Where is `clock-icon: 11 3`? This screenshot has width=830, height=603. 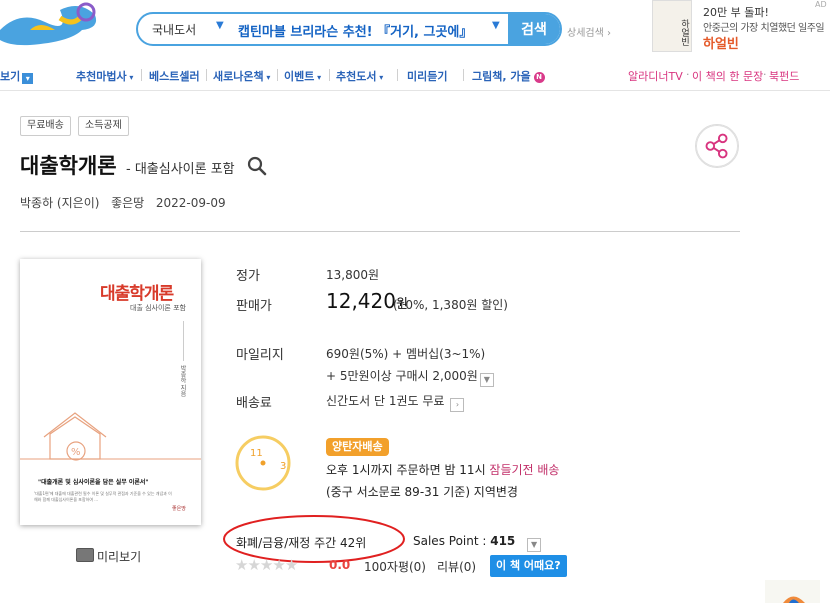 clock-icon: 11 3 is located at coordinates (263, 463).